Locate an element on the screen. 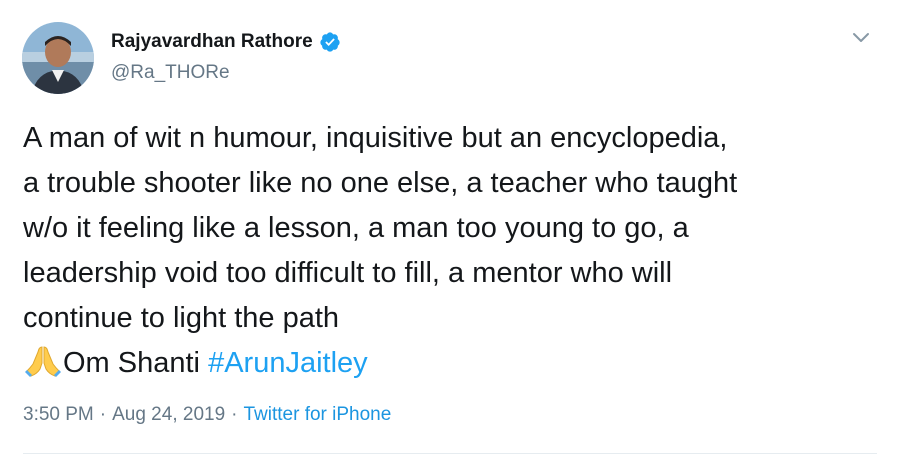 This screenshot has width=897, height=457. author-name: Rajyavardhan Rathore is located at coordinates (212, 42).